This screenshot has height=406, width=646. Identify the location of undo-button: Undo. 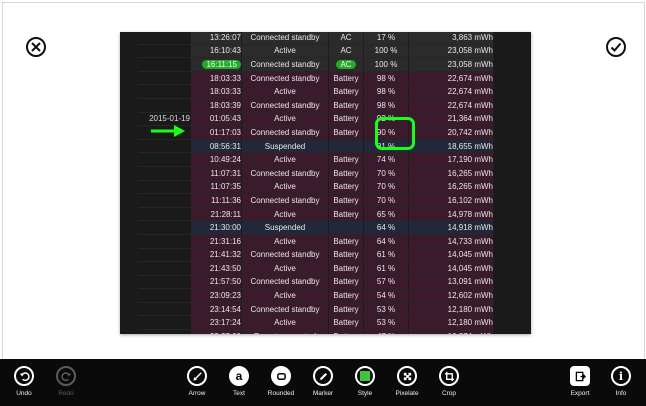
(24, 381).